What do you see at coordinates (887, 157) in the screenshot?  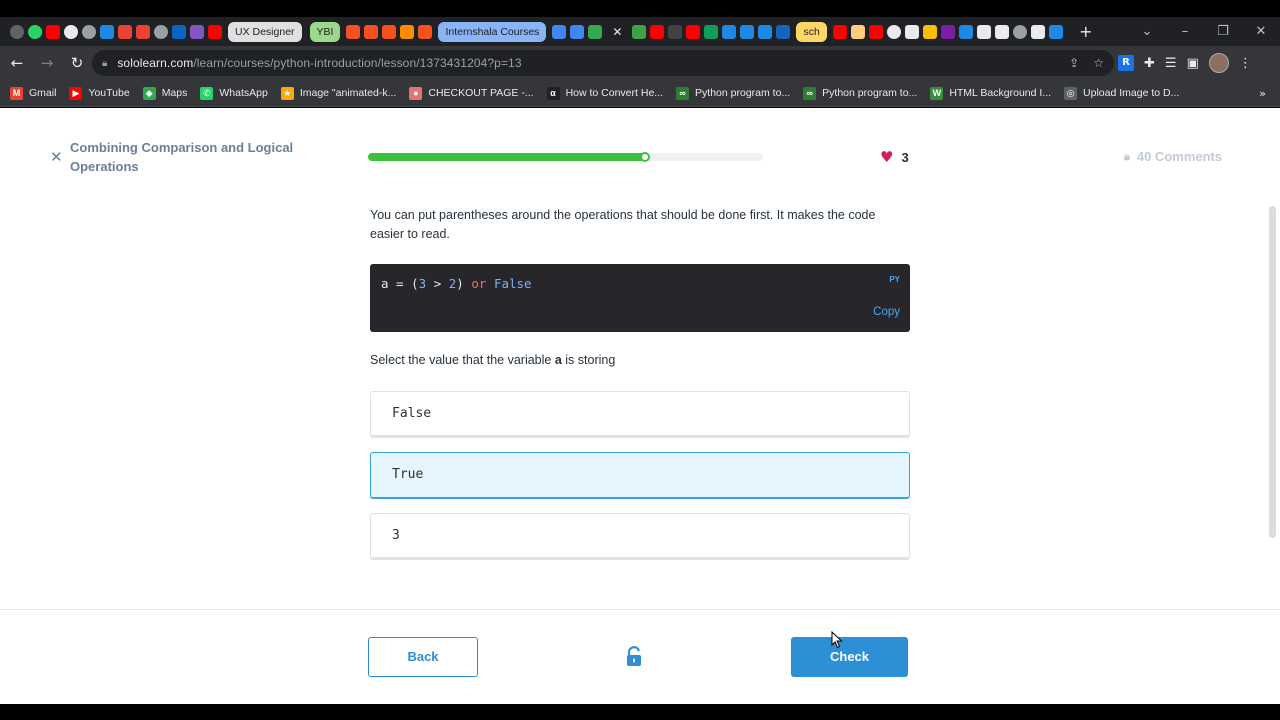 I see `heart-icon: ♥` at bounding box center [887, 157].